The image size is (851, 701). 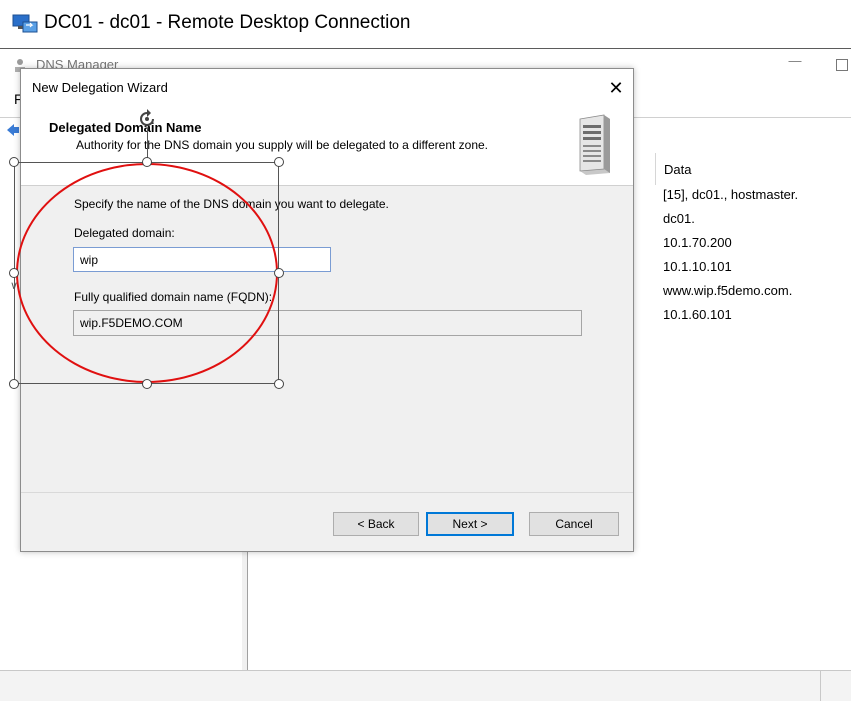 What do you see at coordinates (147, 384) in the screenshot?
I see `resize-handle-bottom` at bounding box center [147, 384].